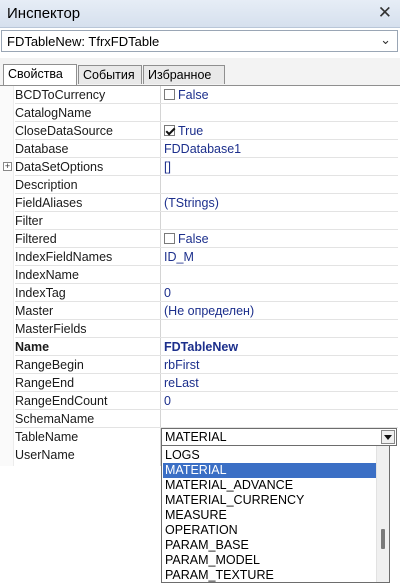  I want to click on dropdown-option-selected: MATERIAL, so click(270, 470).